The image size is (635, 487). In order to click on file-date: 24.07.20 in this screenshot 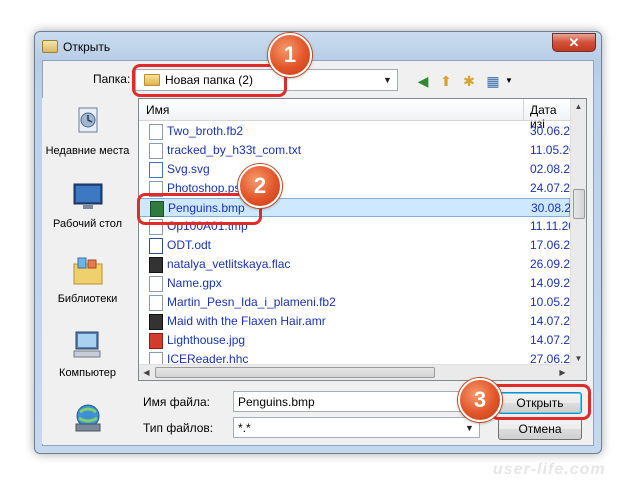, I will do `click(551, 188)`.